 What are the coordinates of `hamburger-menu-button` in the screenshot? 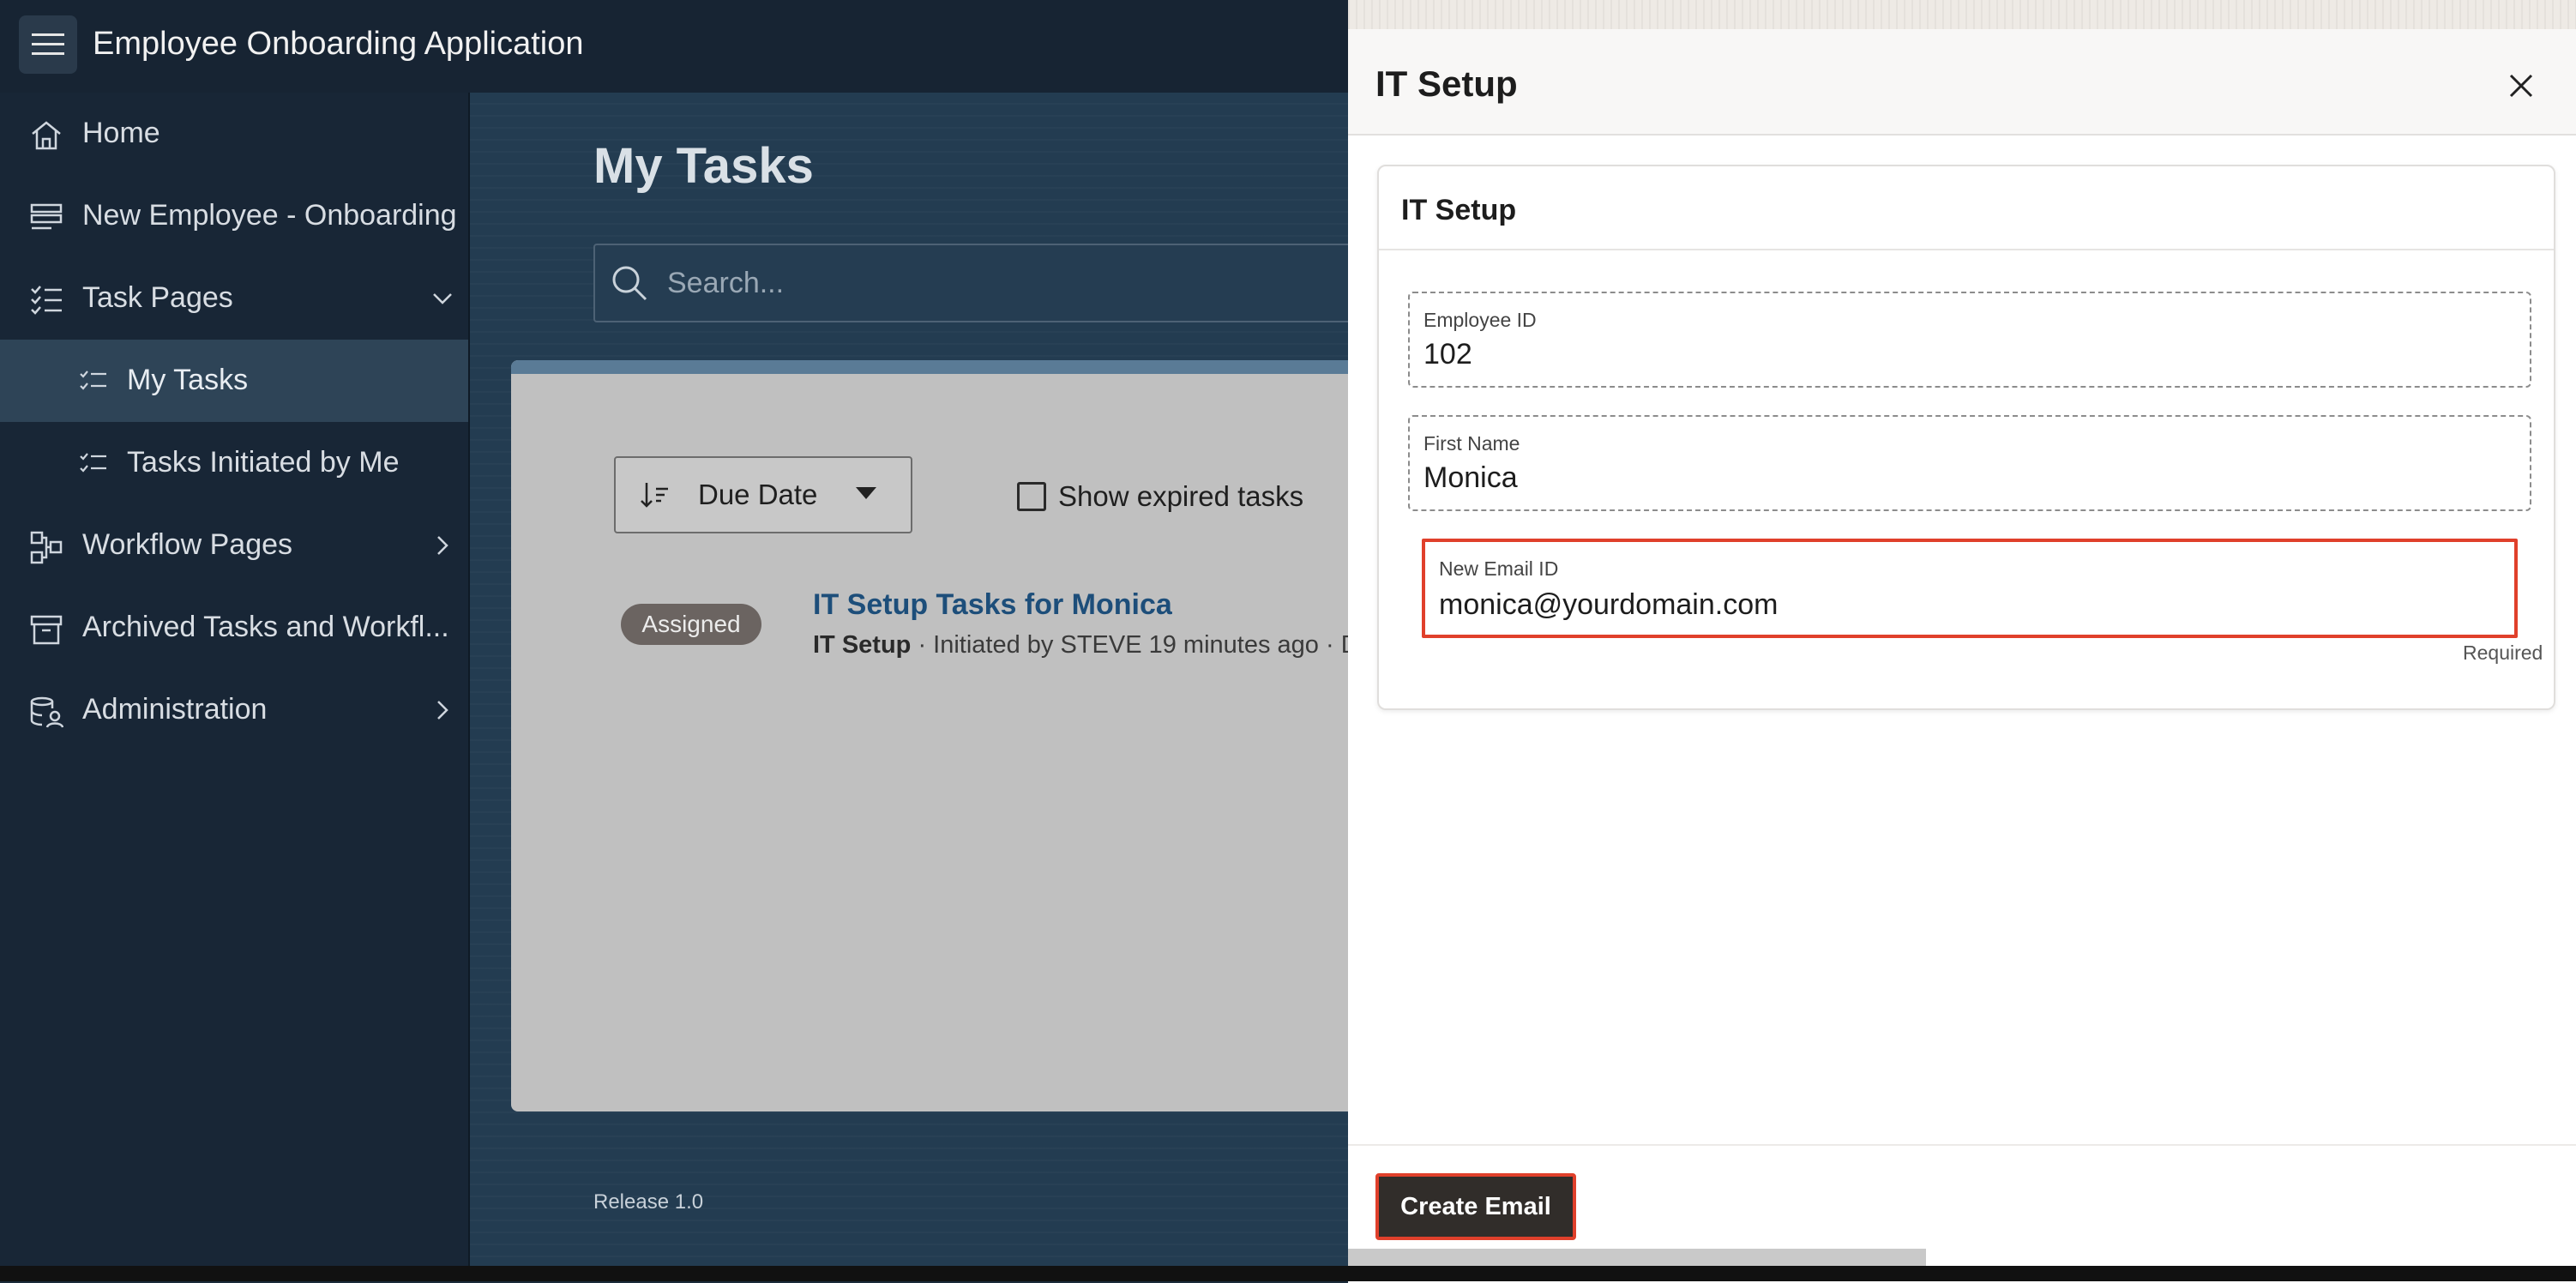 It's located at (48, 44).